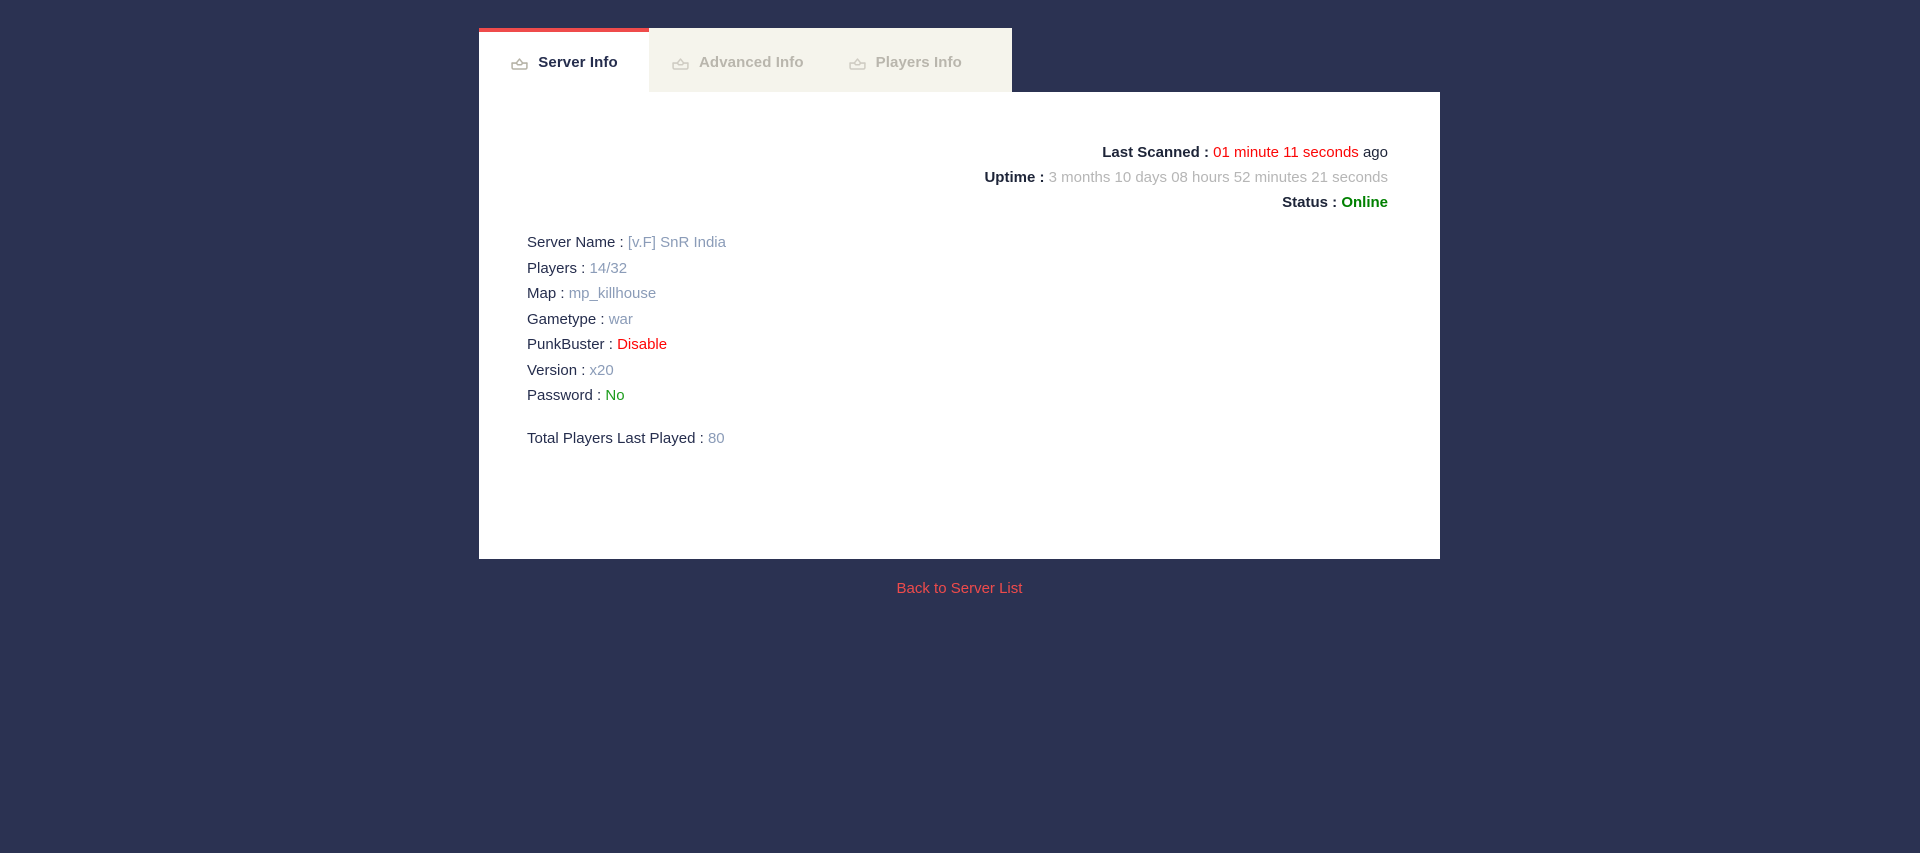  Describe the element at coordinates (1375, 152) in the screenshot. I see `last-scanned-suffix: ago` at that location.